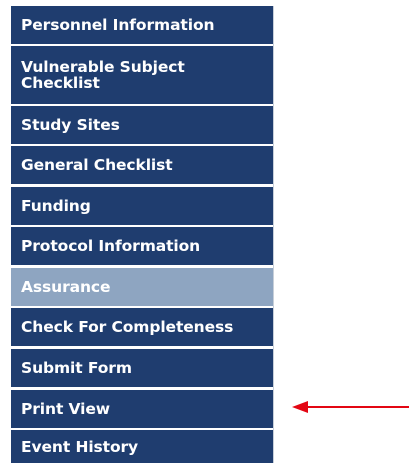 The height and width of the screenshot is (466, 411). What do you see at coordinates (118, 25) in the screenshot?
I see `sidebar-item-label: Personnel Information` at bounding box center [118, 25].